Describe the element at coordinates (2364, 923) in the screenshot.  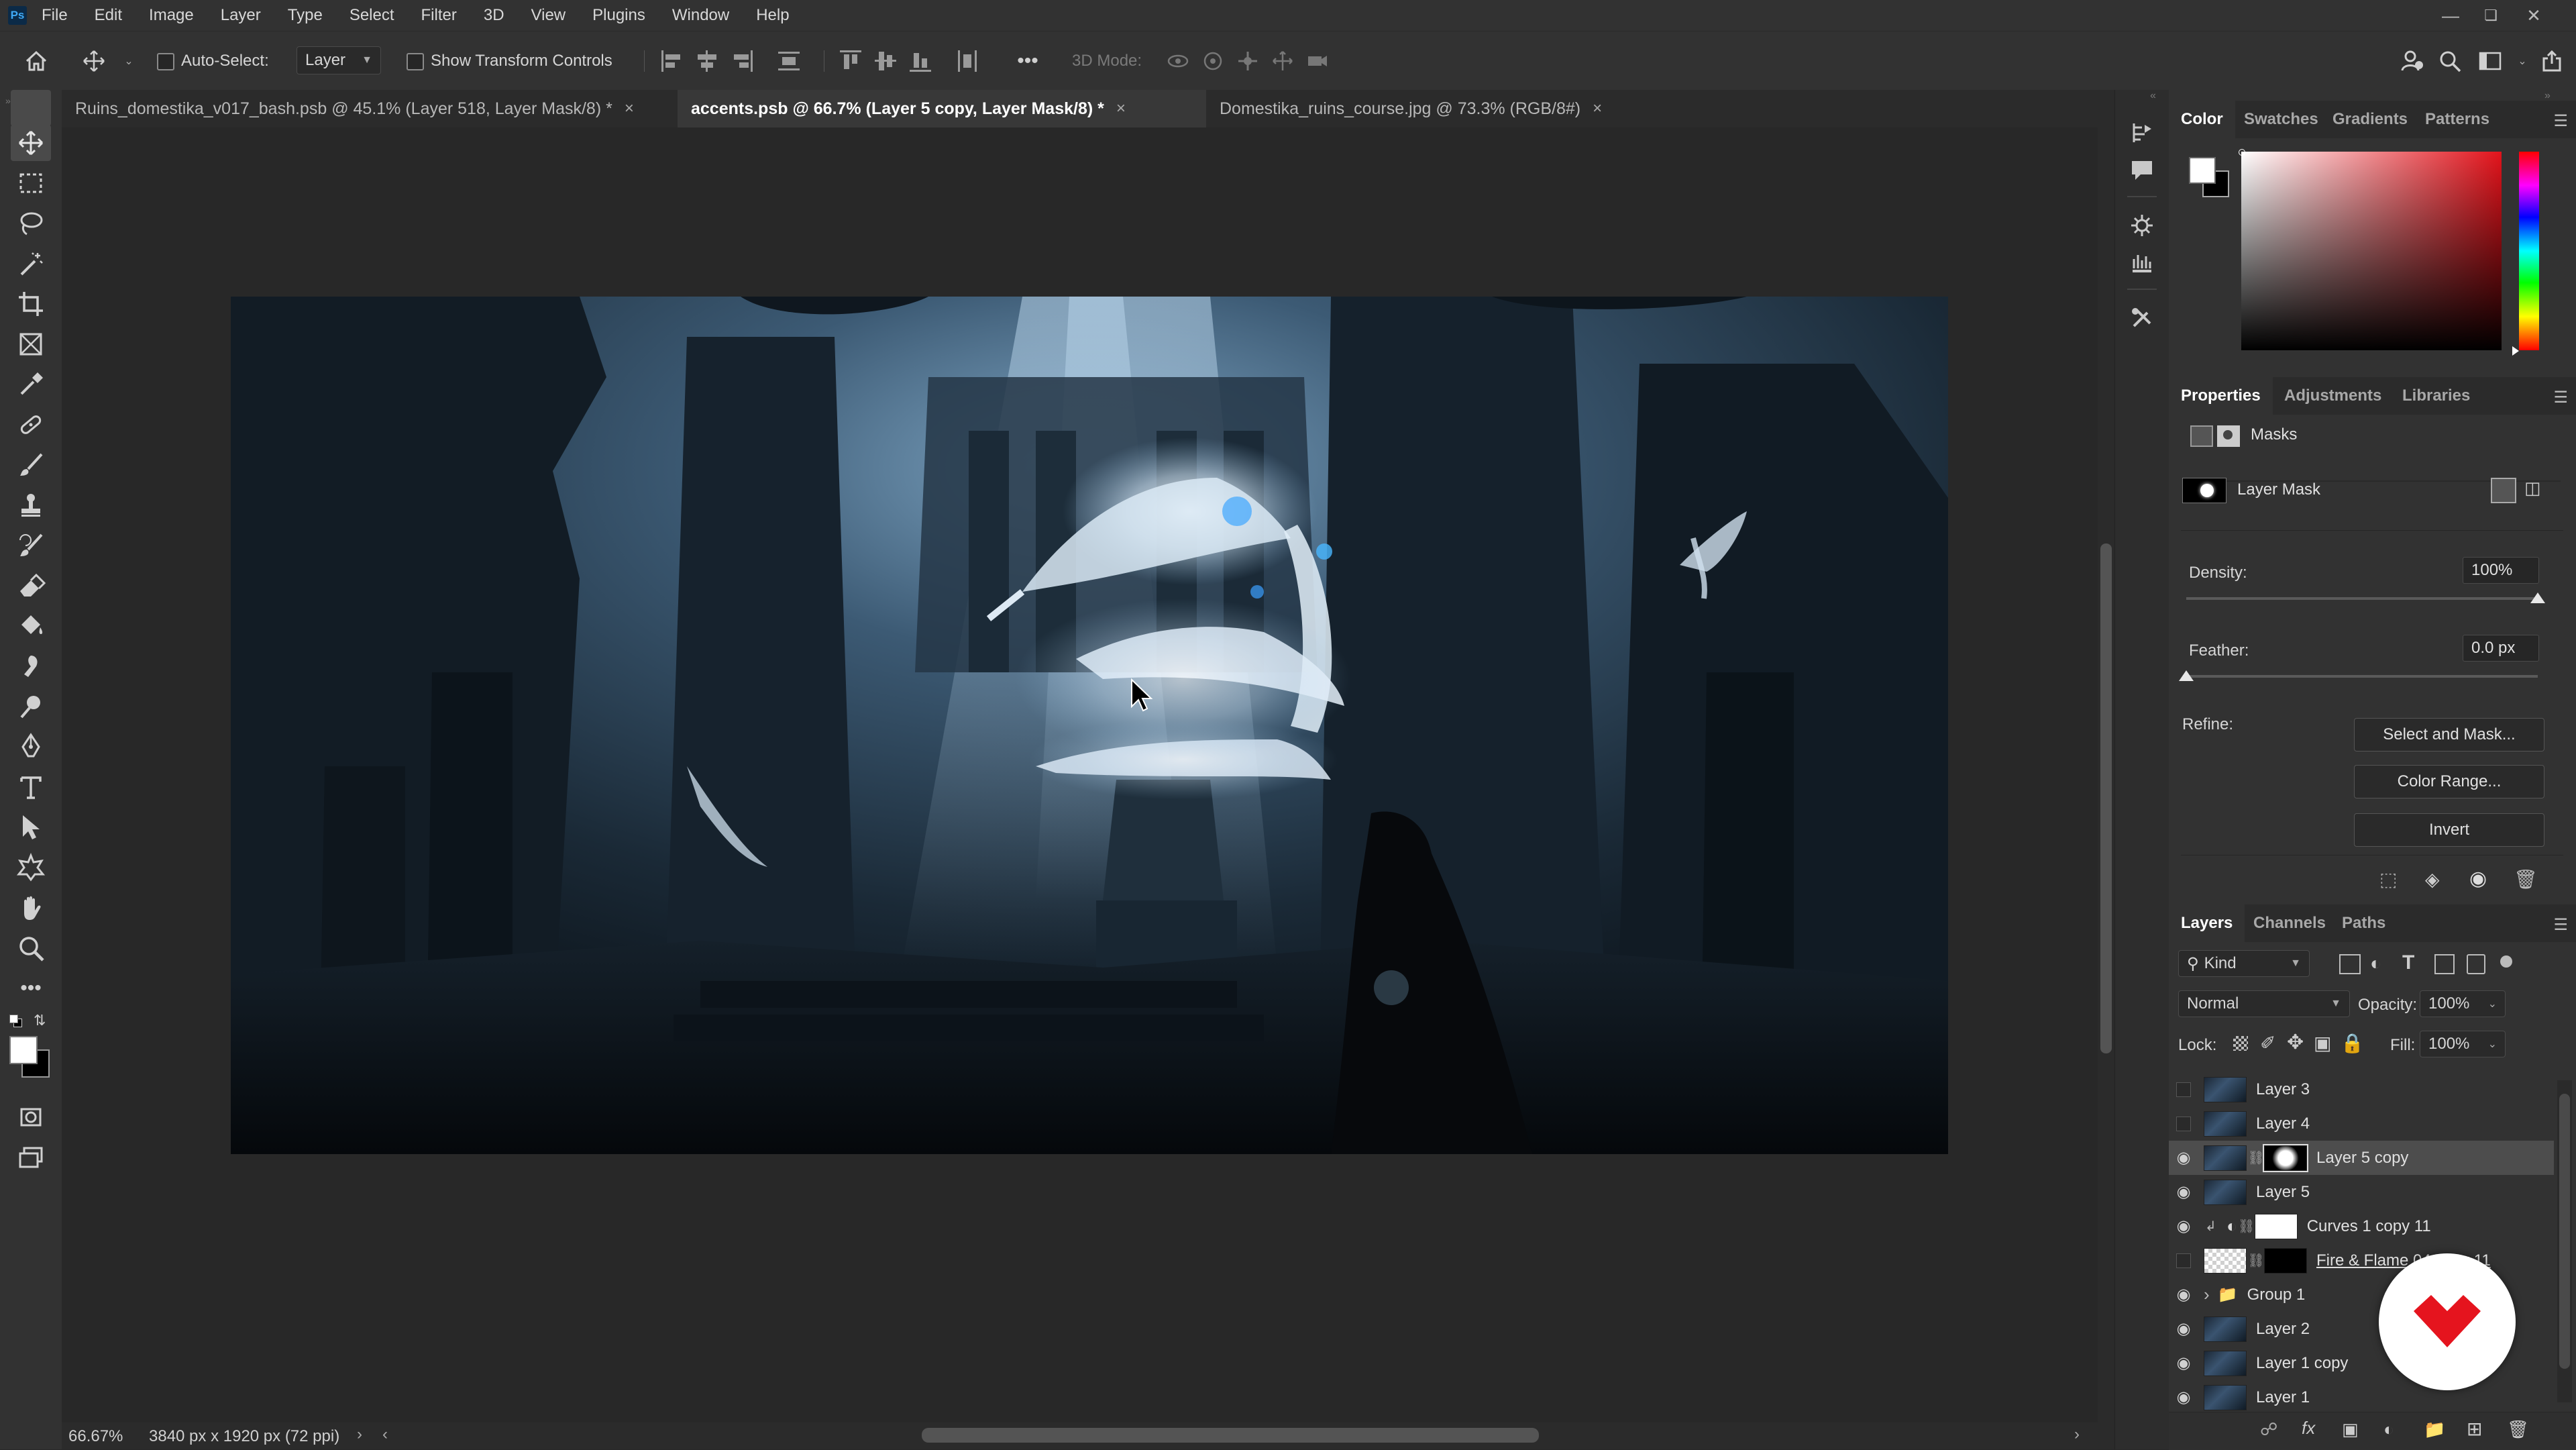
I see `tab-paths: Paths` at that location.